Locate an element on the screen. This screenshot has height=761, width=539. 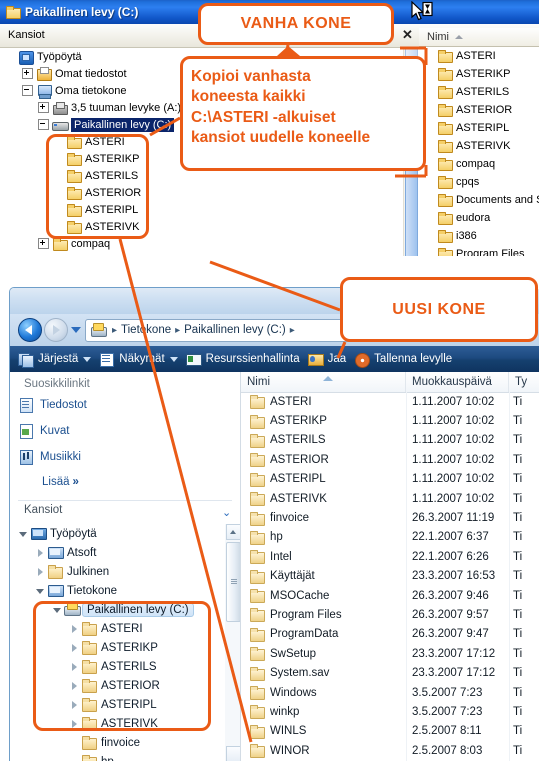
old-list-item: ASTERI is located at coordinates (479, 56).